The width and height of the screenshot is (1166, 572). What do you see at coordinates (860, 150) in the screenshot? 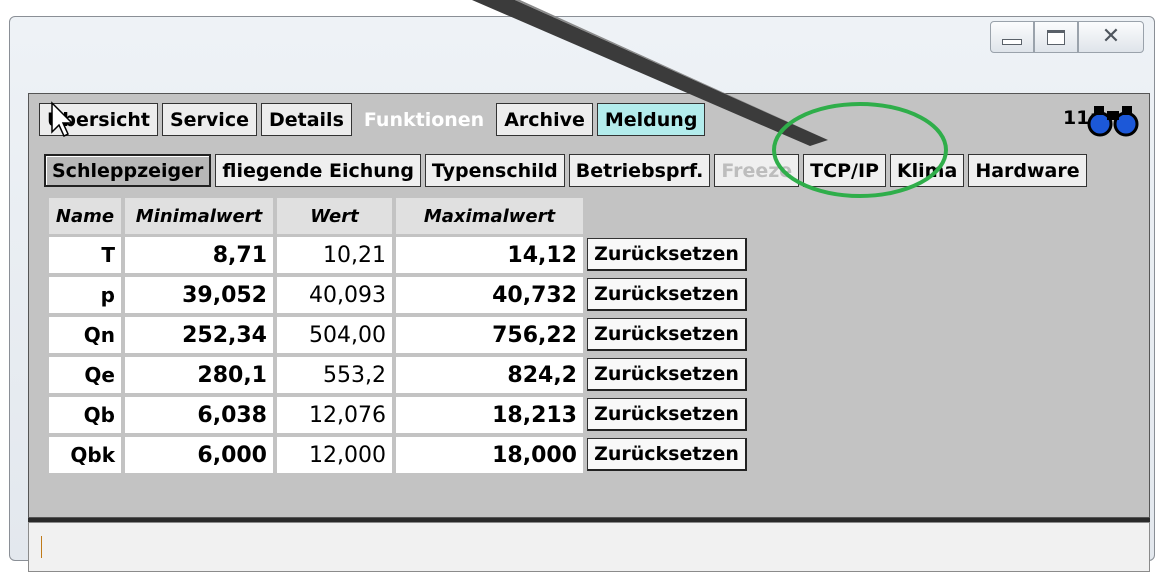
I see `highlight-circle` at bounding box center [860, 150].